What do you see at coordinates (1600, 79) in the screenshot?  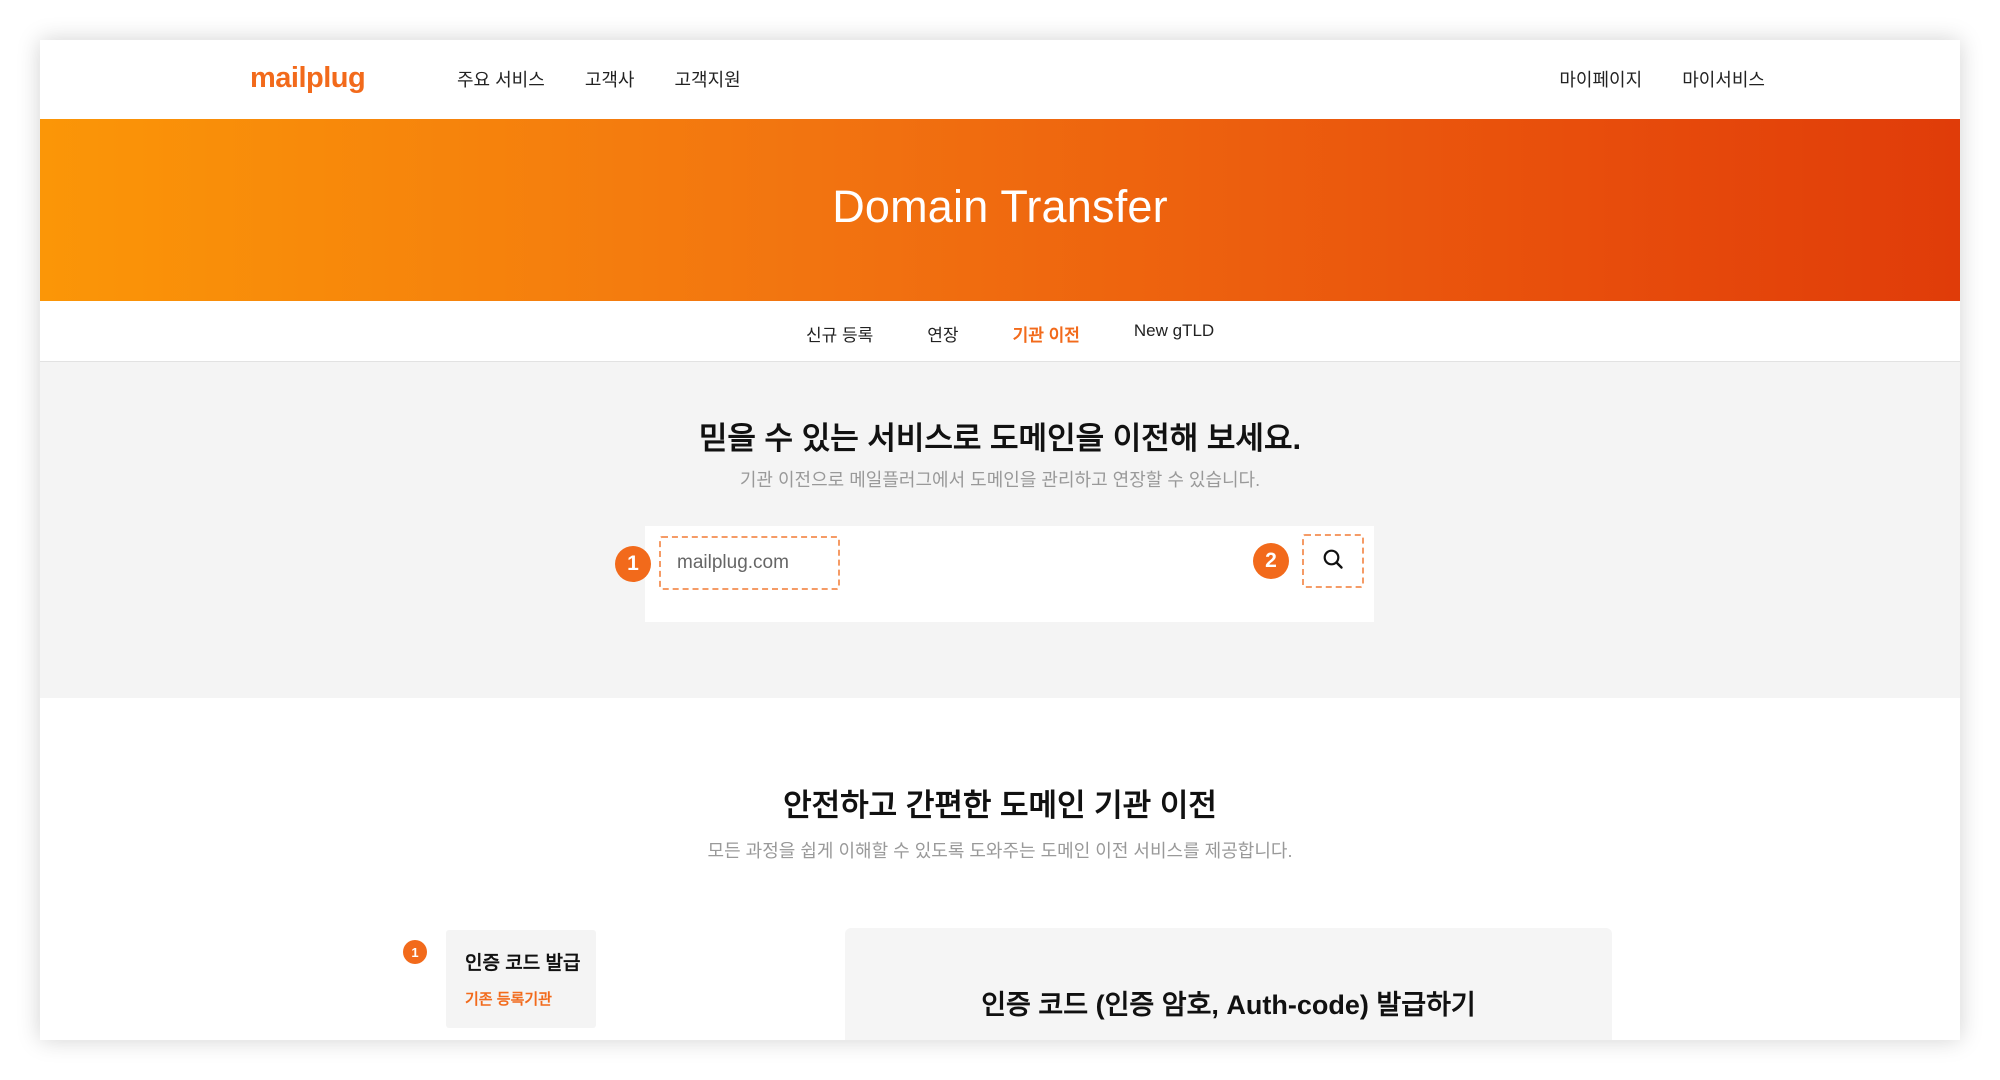 I see `nav-item-mypage: 마이페이지` at bounding box center [1600, 79].